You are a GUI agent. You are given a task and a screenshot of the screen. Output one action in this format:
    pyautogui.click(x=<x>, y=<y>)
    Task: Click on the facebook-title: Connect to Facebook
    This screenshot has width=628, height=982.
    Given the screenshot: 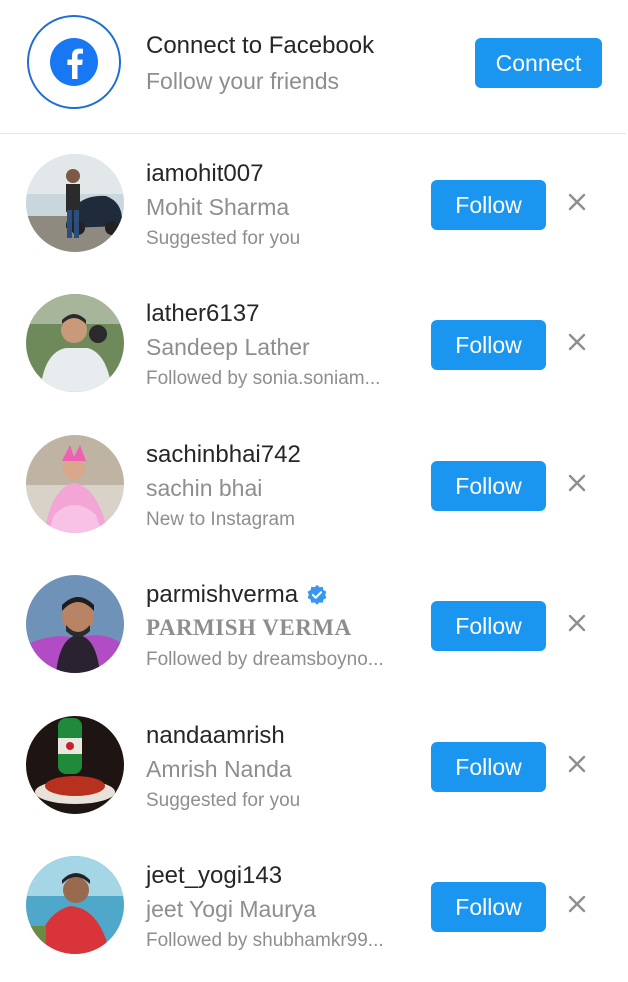 What is the action you would take?
    pyautogui.click(x=260, y=45)
    